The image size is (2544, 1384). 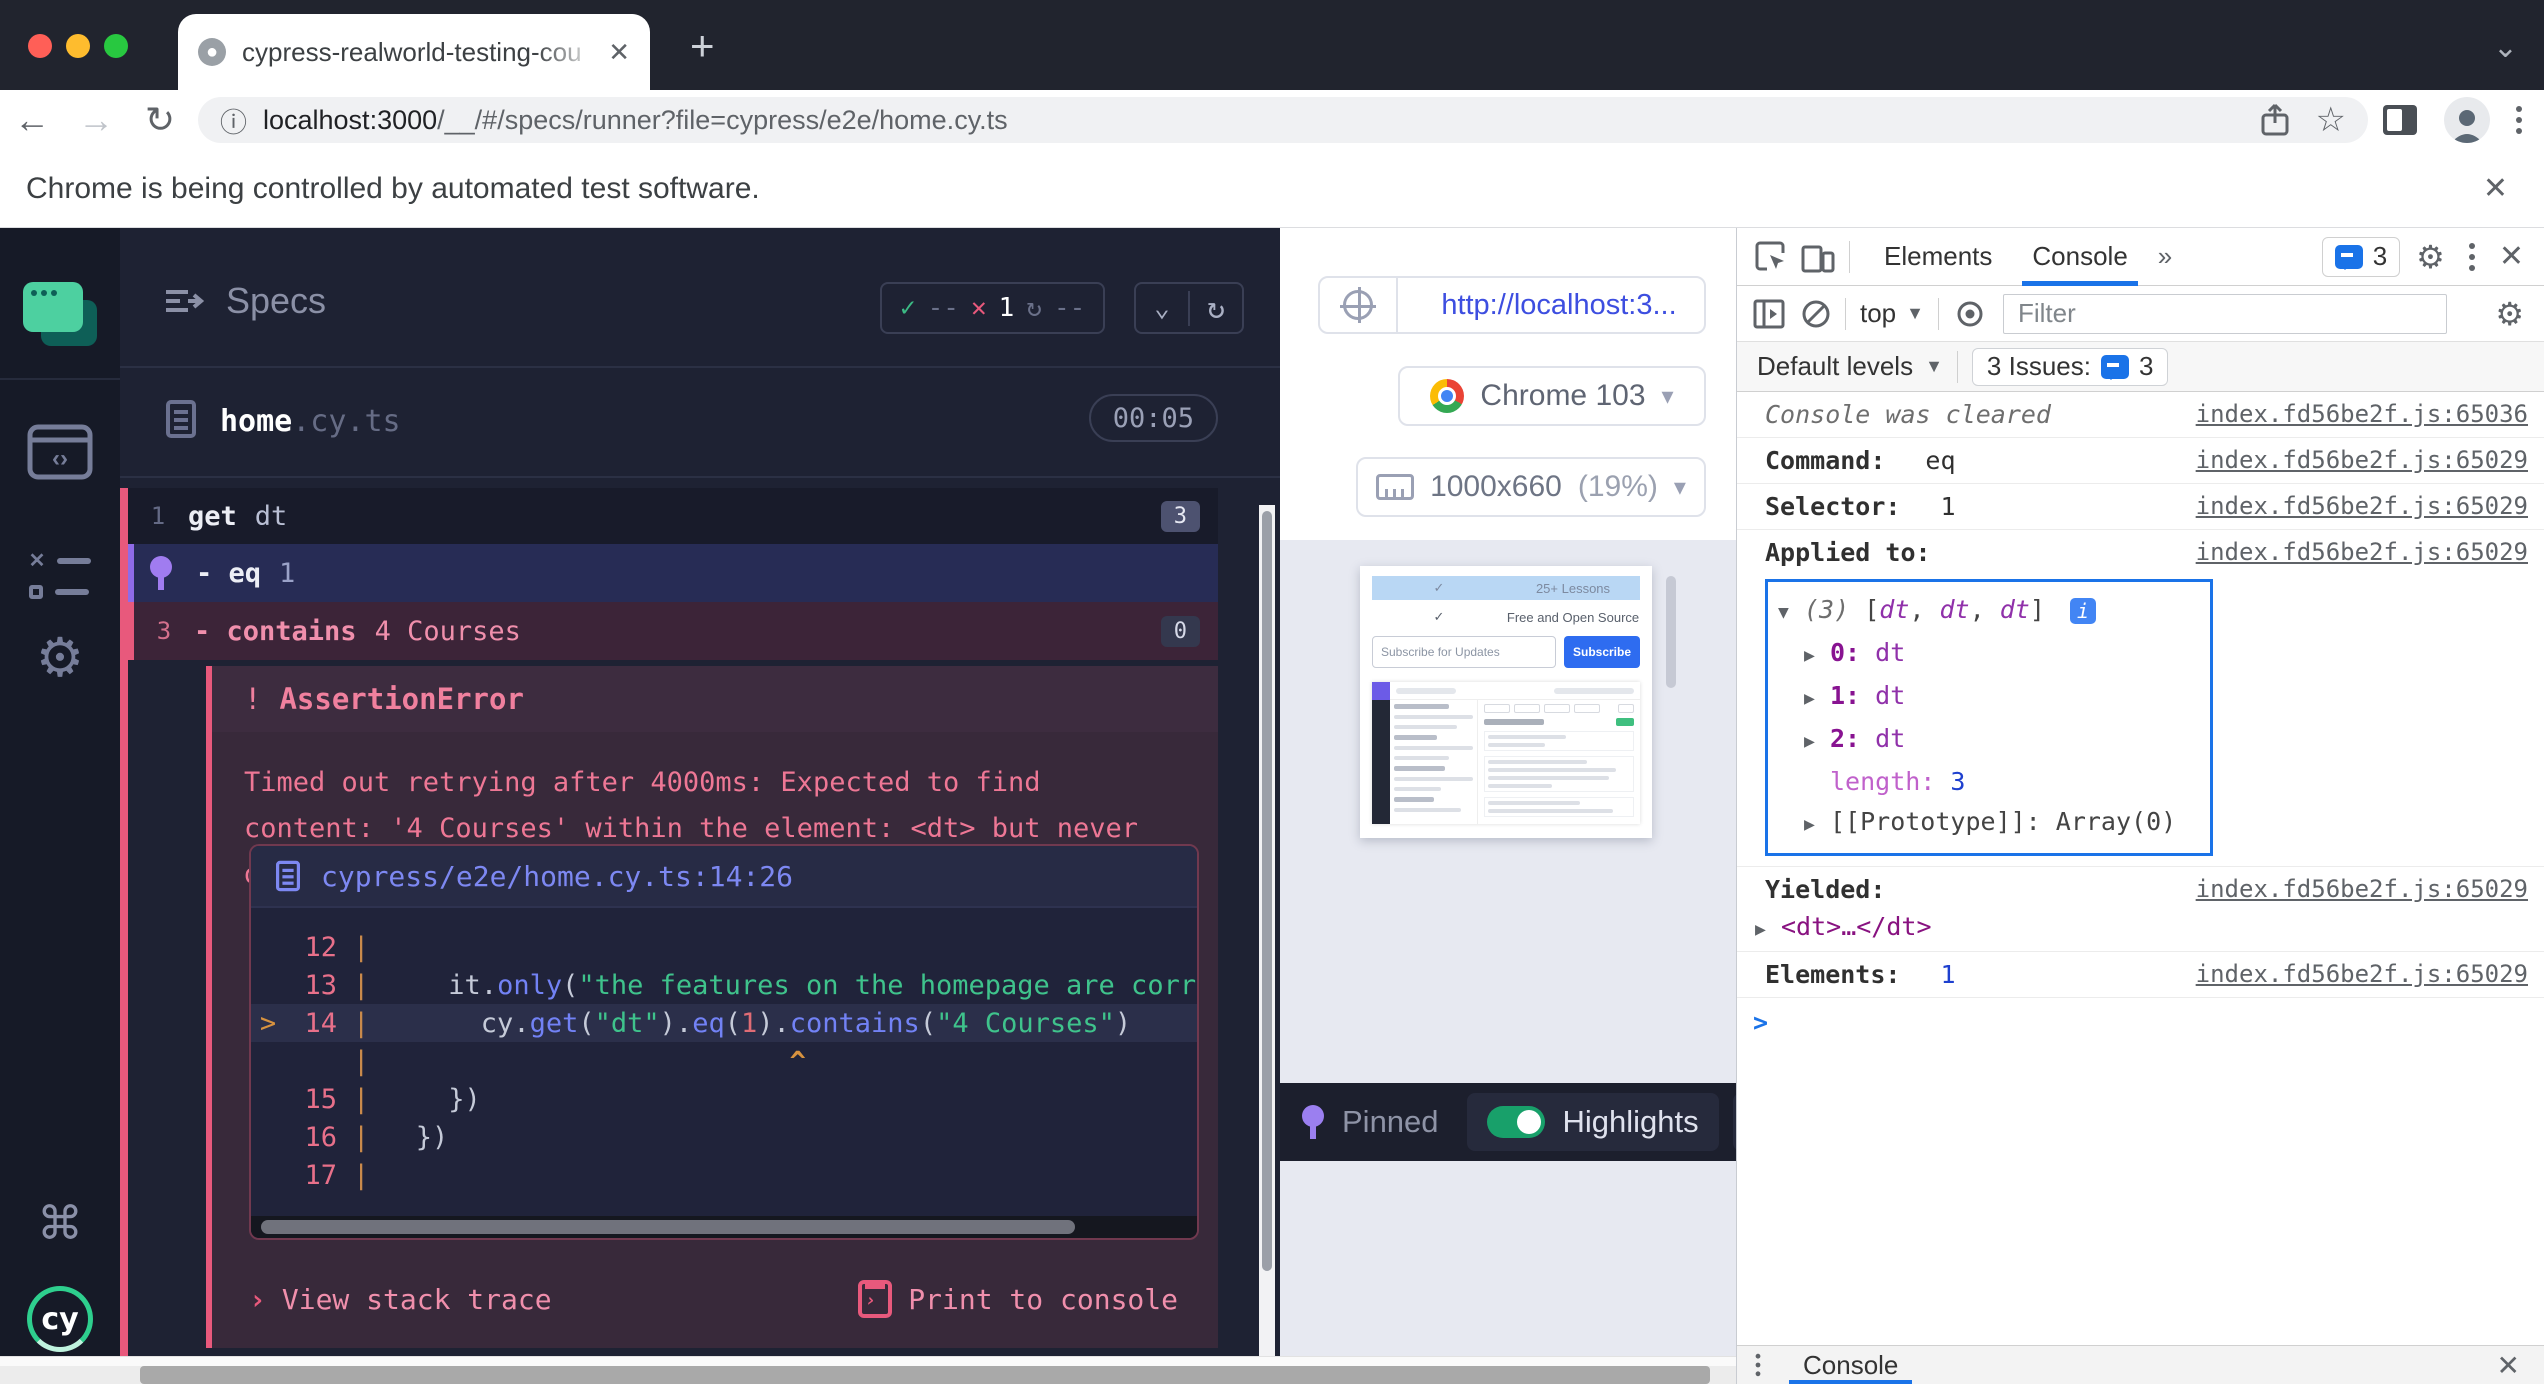 What do you see at coordinates (271, 516) in the screenshot?
I see `command-message: dt` at bounding box center [271, 516].